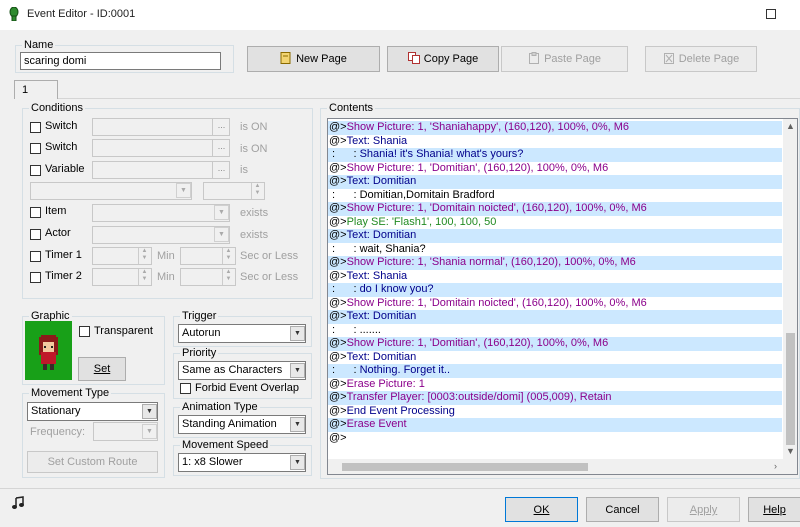 This screenshot has height=527, width=800. Describe the element at coordinates (555, 196) in the screenshot. I see `event-command-row: : : Domitian,Domitain Bradford` at that location.